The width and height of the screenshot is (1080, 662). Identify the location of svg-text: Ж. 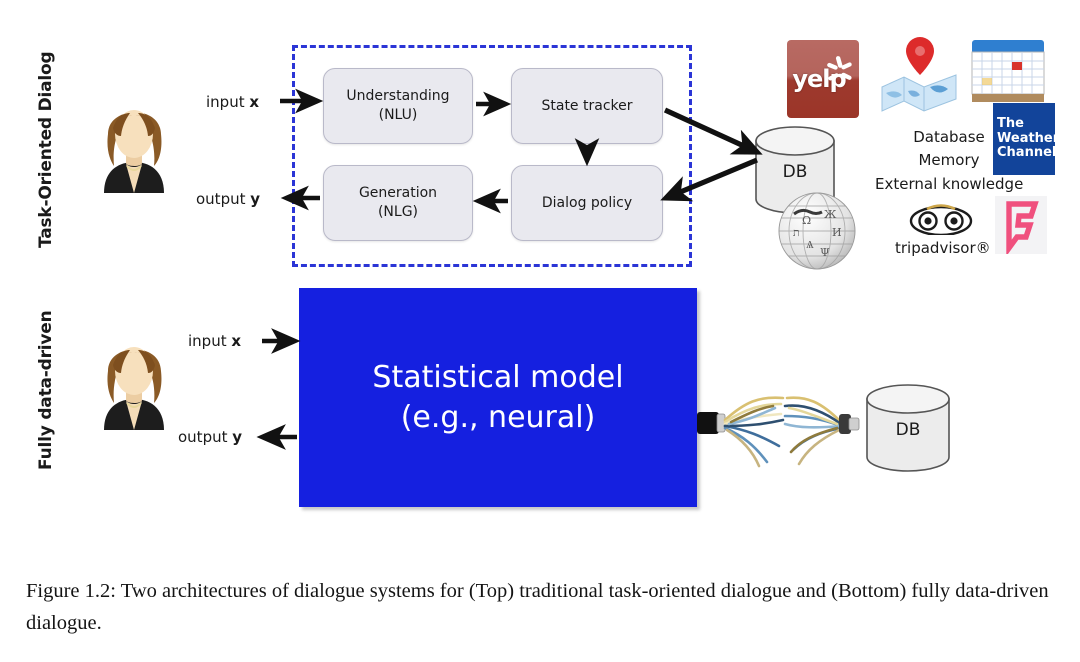
(830, 214).